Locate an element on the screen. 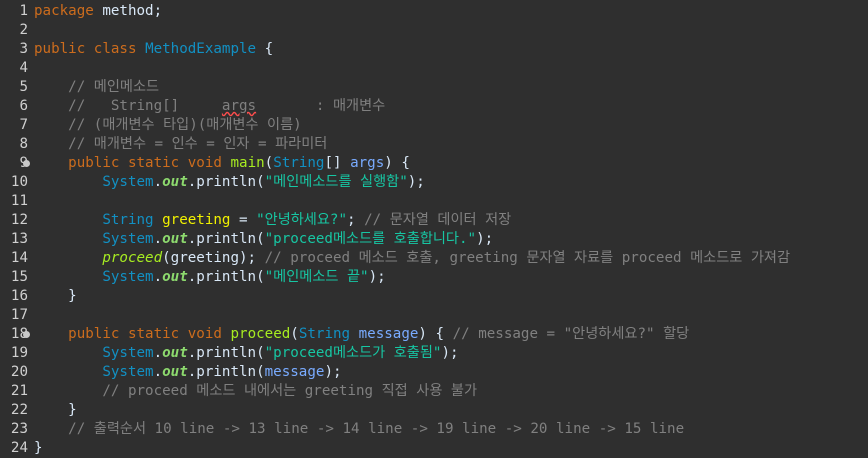  code-line: 17 is located at coordinates (434, 315).